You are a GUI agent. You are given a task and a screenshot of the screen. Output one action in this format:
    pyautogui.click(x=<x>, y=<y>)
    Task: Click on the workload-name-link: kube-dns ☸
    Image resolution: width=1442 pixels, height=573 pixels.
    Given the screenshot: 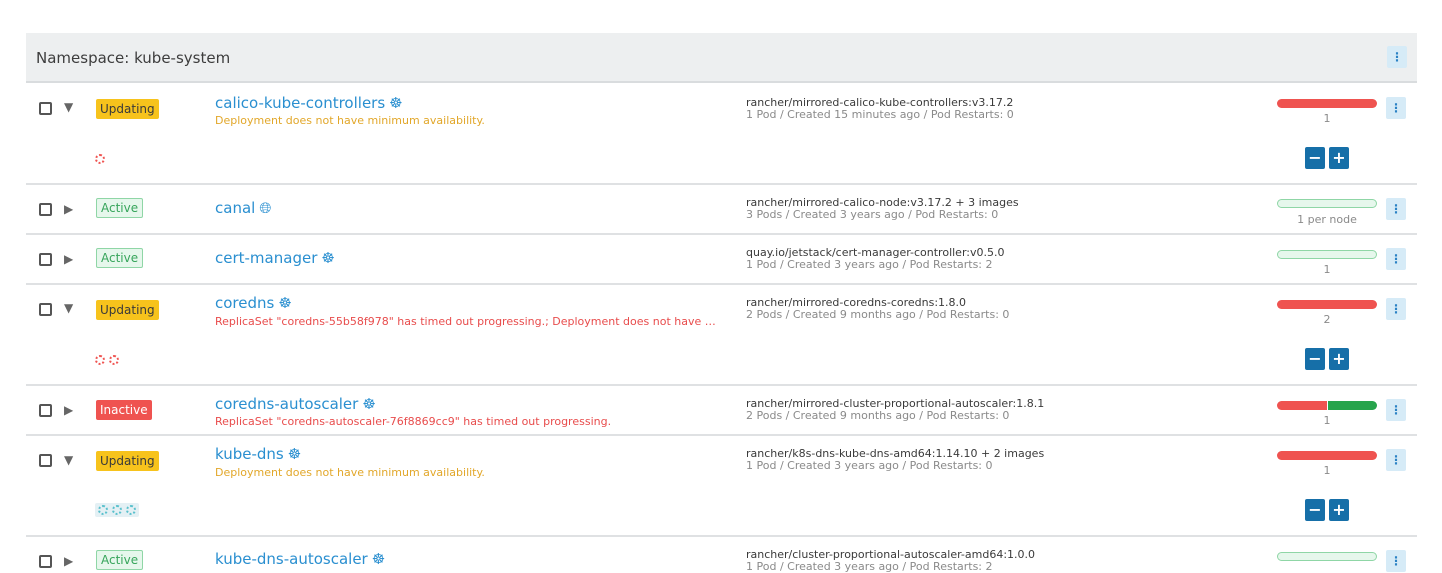 What is the action you would take?
    pyautogui.click(x=258, y=454)
    